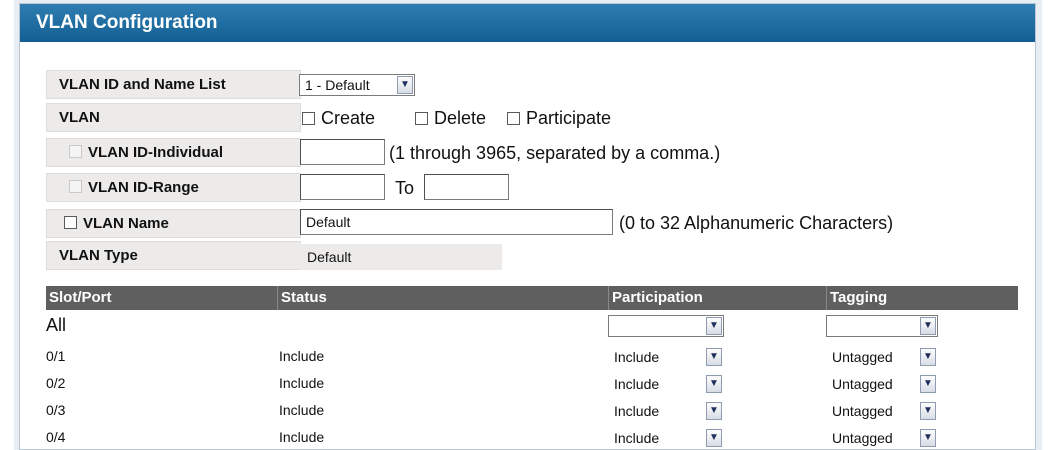 This screenshot has height=450, width=1049. I want to click on column-header-status: Status, so click(442, 298).